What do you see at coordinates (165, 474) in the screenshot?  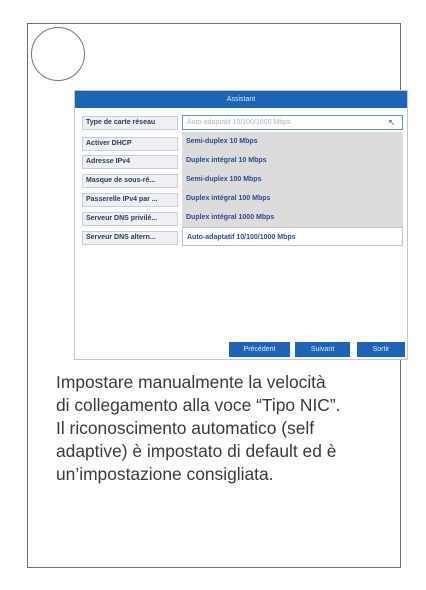 I see `caption-line: un’impostazione consigliata.` at bounding box center [165, 474].